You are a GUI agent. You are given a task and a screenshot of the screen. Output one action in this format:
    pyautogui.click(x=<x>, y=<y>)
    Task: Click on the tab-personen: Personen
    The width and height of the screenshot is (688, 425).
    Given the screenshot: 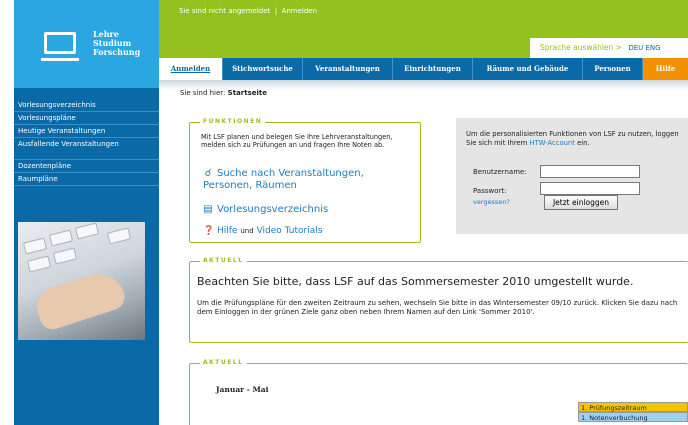 What is the action you would take?
    pyautogui.click(x=613, y=69)
    